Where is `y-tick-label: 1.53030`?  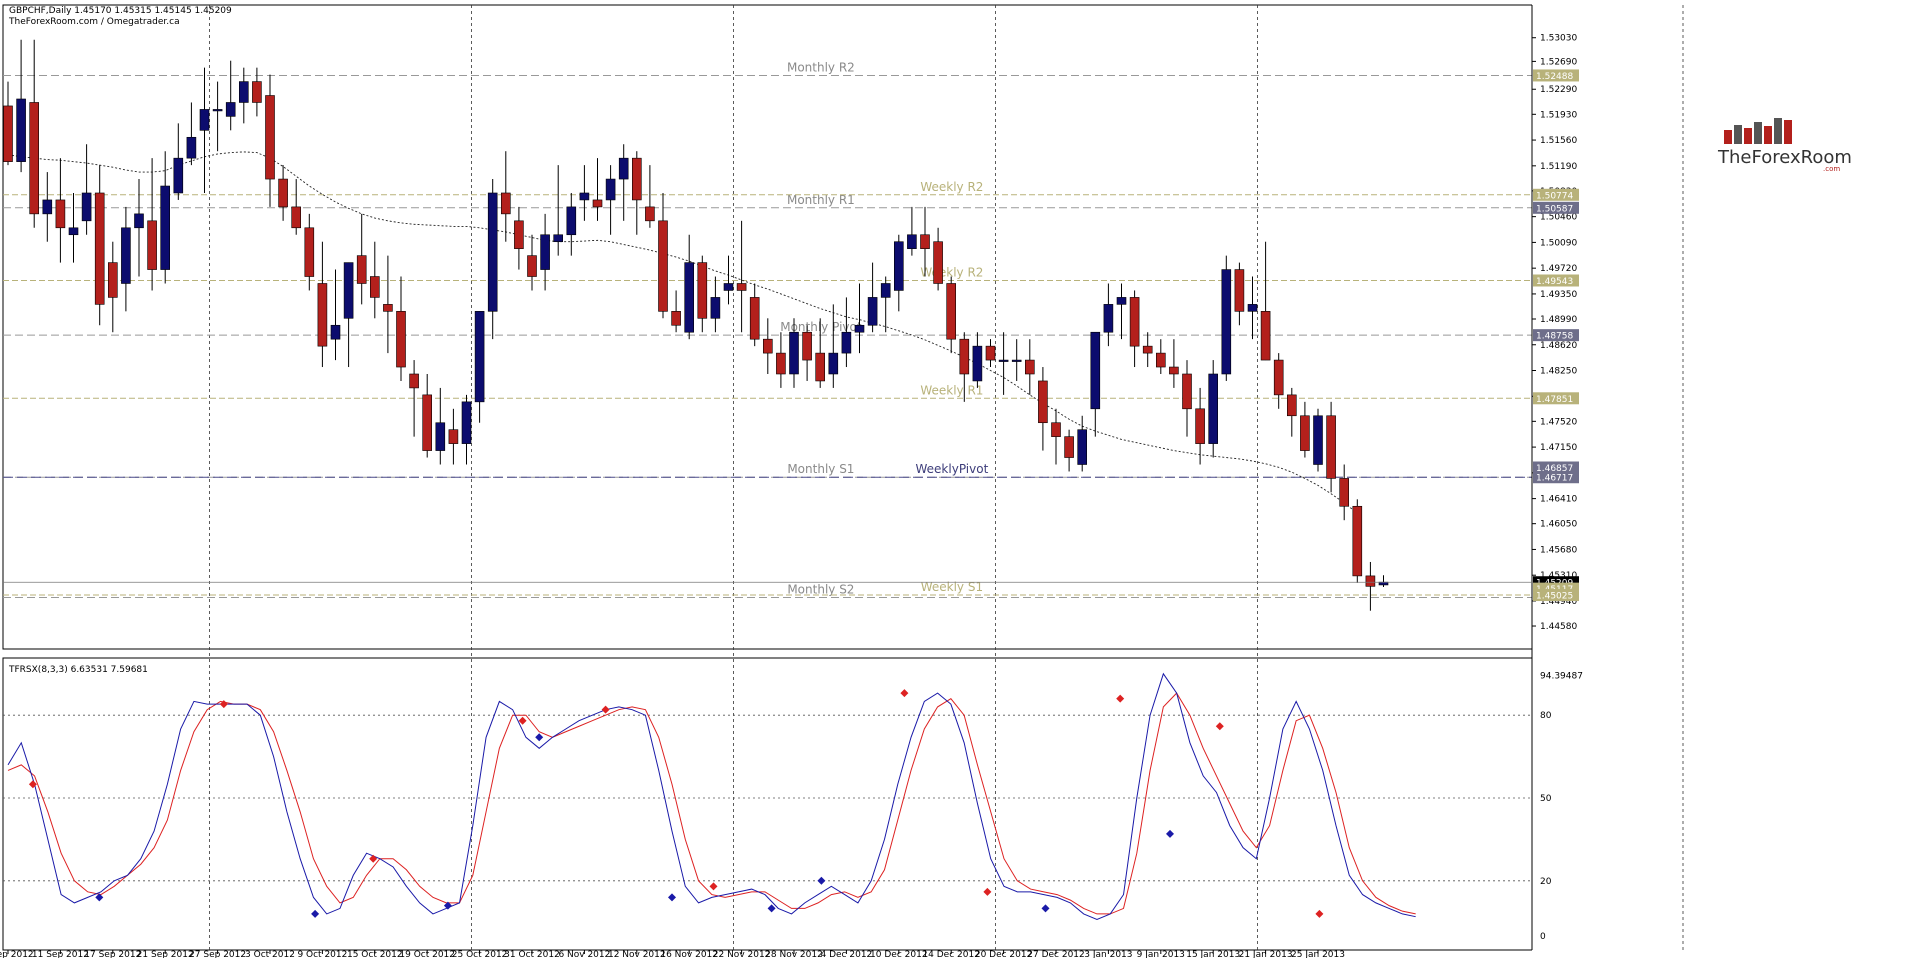
y-tick-label: 1.53030 is located at coordinates (1558, 39).